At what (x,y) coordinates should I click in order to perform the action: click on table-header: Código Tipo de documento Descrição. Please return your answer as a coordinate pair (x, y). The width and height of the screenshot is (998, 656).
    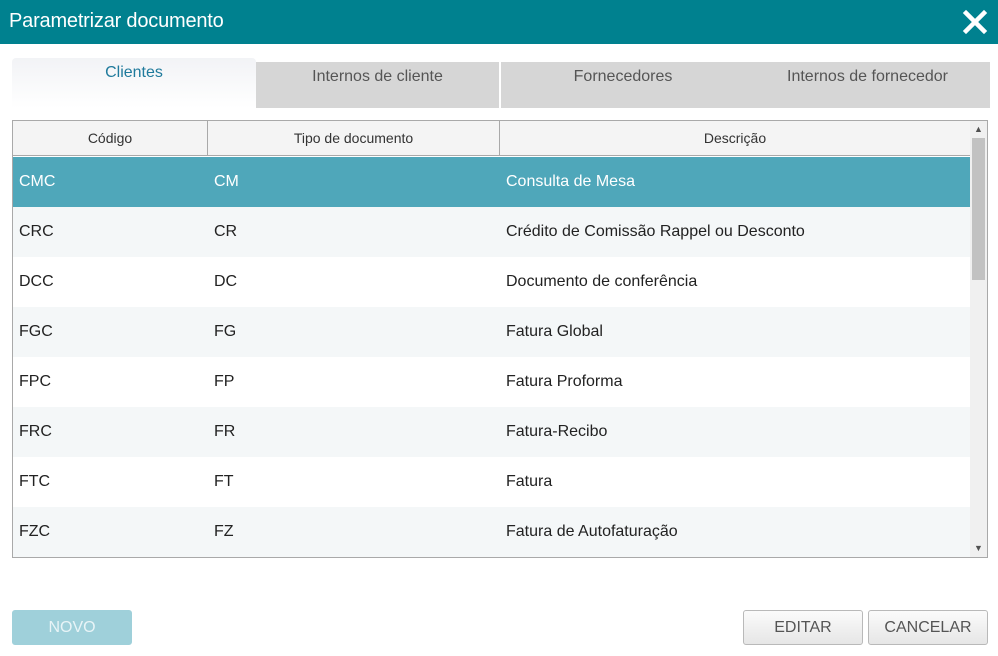
    Looking at the image, I should click on (491, 138).